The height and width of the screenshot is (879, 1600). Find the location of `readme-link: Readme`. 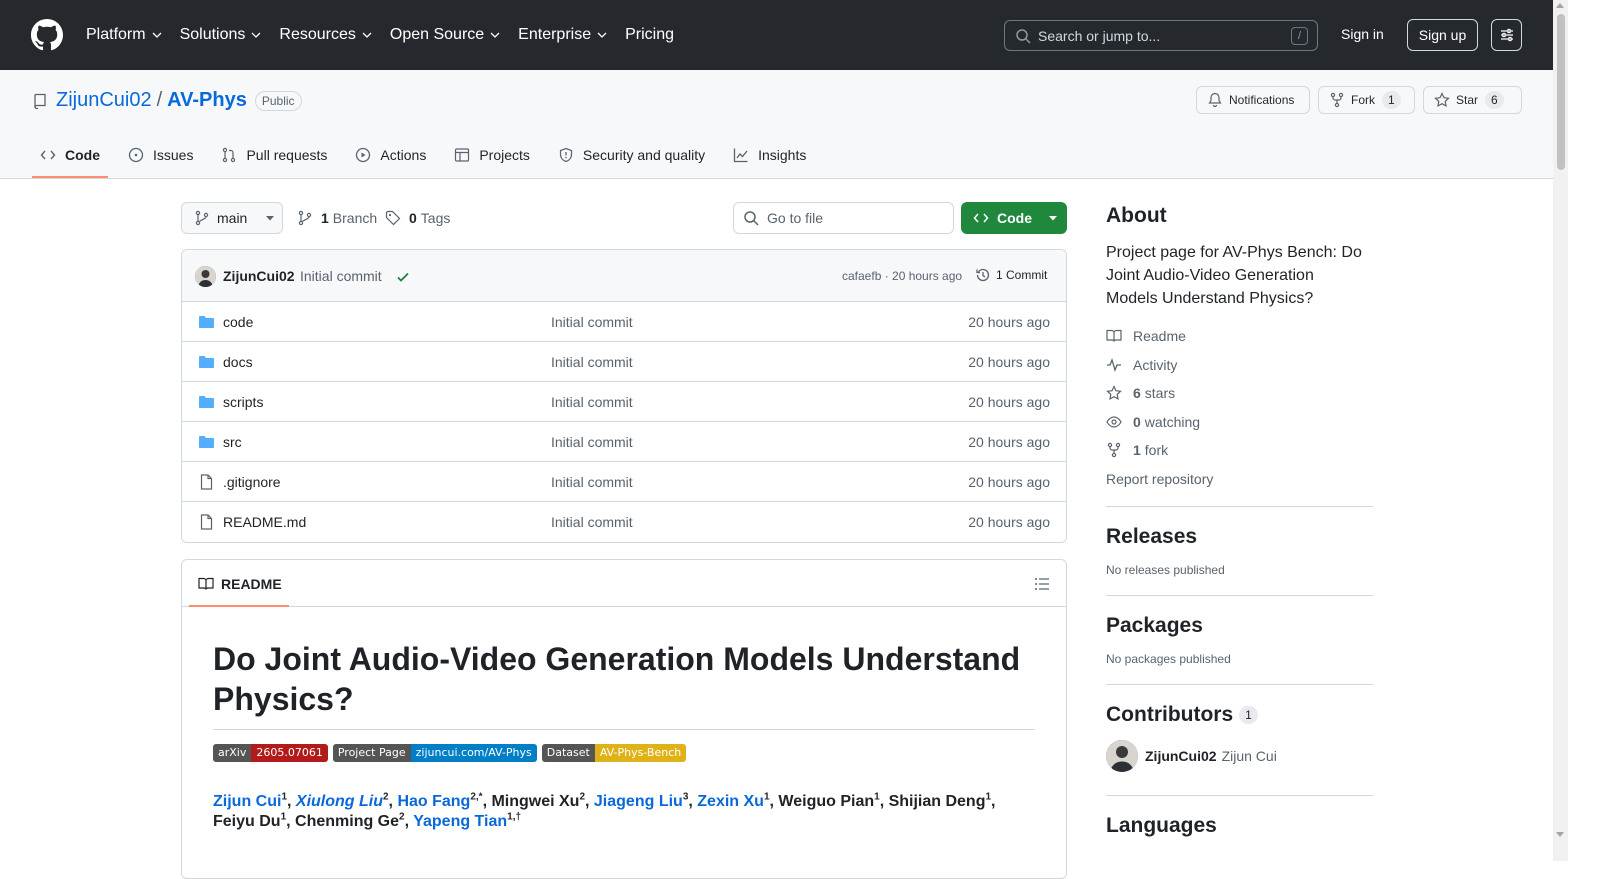

readme-link: Readme is located at coordinates (1146, 336).